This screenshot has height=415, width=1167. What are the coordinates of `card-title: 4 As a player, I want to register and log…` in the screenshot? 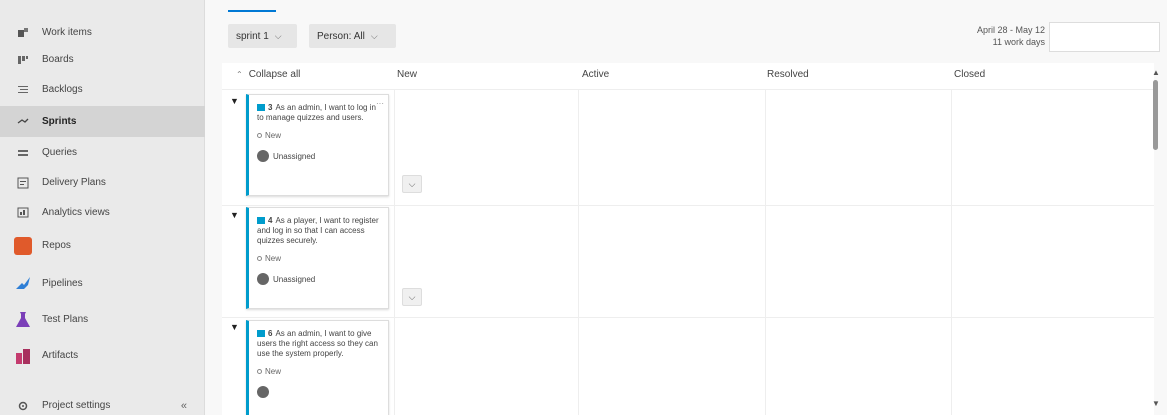 It's located at (319, 231).